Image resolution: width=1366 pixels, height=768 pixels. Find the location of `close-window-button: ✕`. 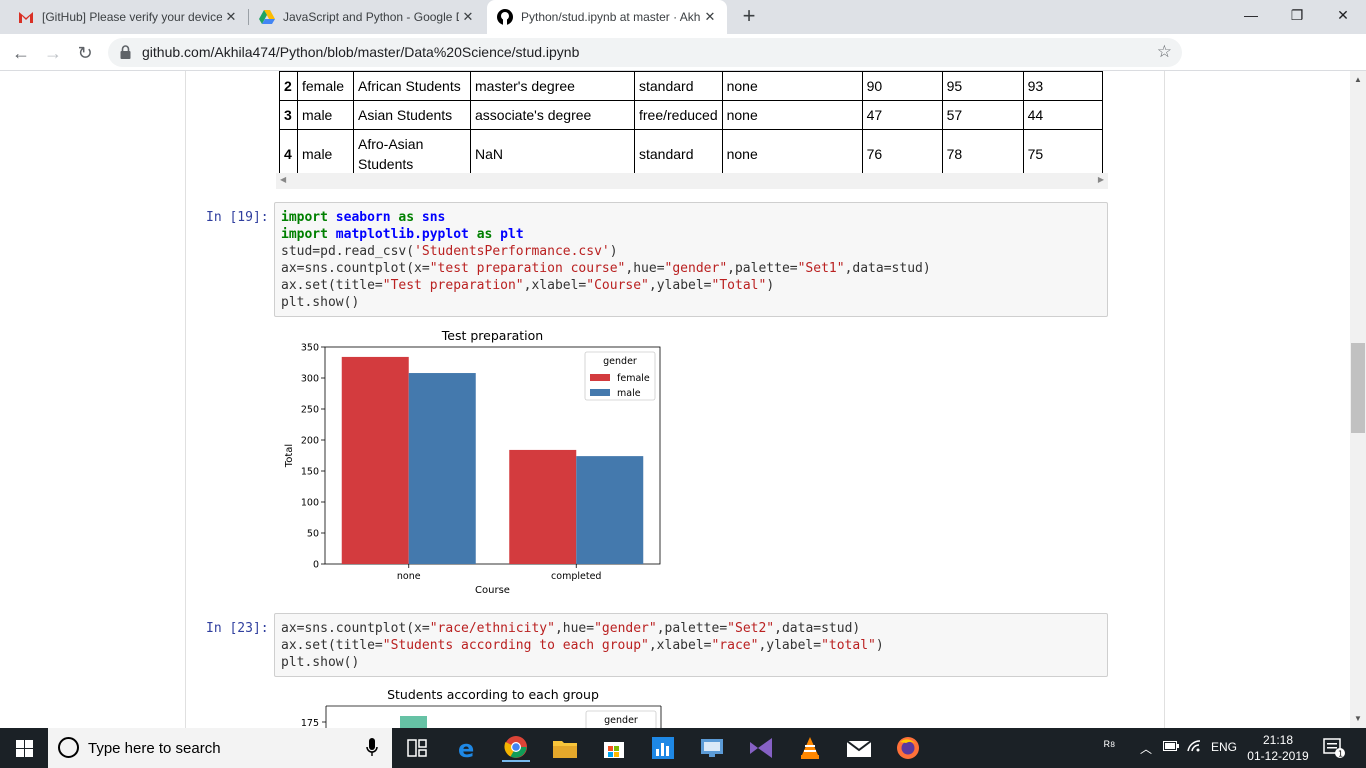

close-window-button: ✕ is located at coordinates (1343, 16).